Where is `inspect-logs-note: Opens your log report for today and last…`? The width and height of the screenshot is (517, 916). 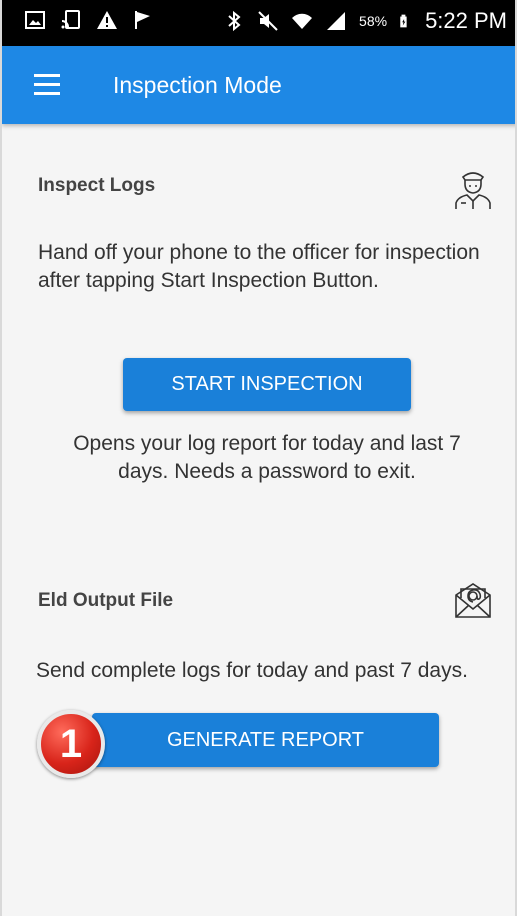 inspect-logs-note: Opens your log report for today and last… is located at coordinates (267, 457).